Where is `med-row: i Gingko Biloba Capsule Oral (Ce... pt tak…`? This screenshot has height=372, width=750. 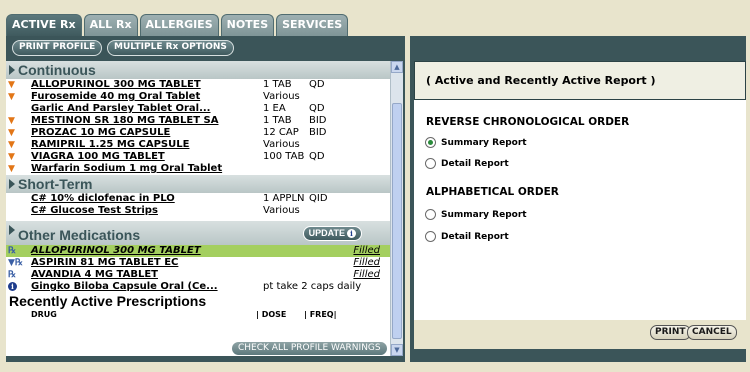 med-row: i Gingko Biloba Capsule Oral (Ce... pt tak… is located at coordinates (198, 287).